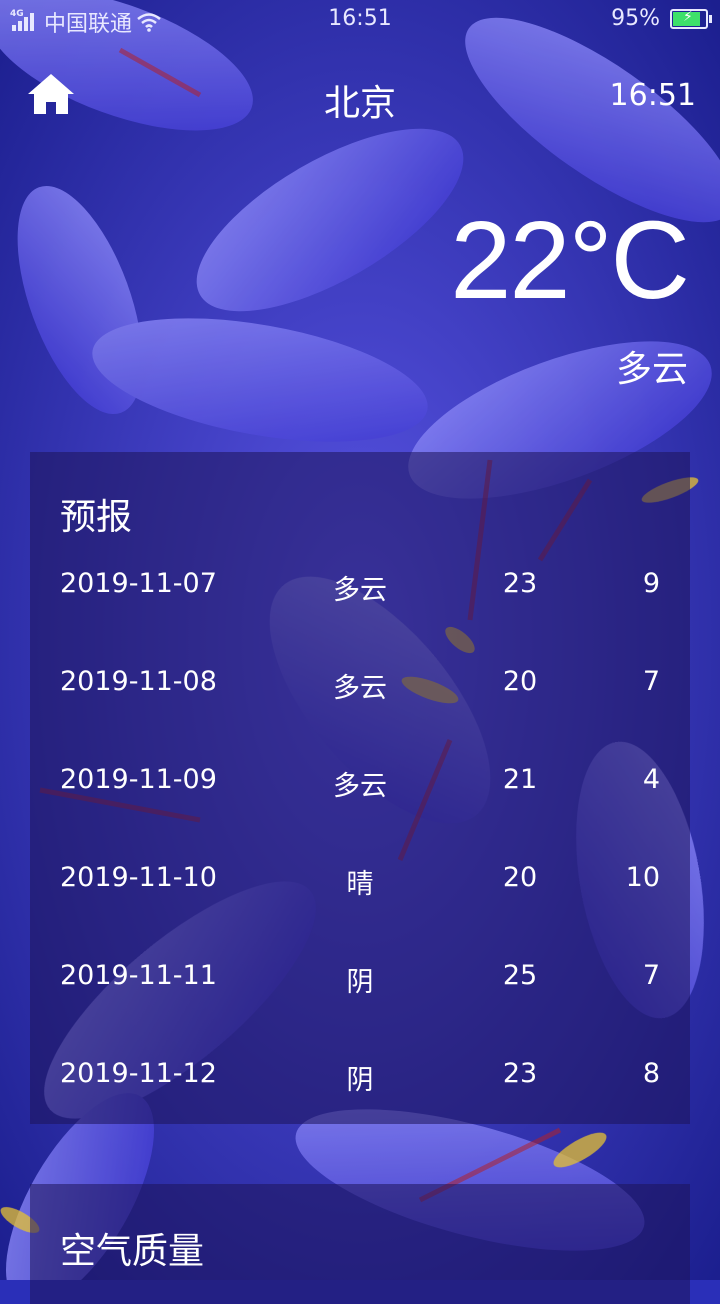  Describe the element at coordinates (661, 18) in the screenshot. I see `status-bar-right: 95% ⚡` at that location.